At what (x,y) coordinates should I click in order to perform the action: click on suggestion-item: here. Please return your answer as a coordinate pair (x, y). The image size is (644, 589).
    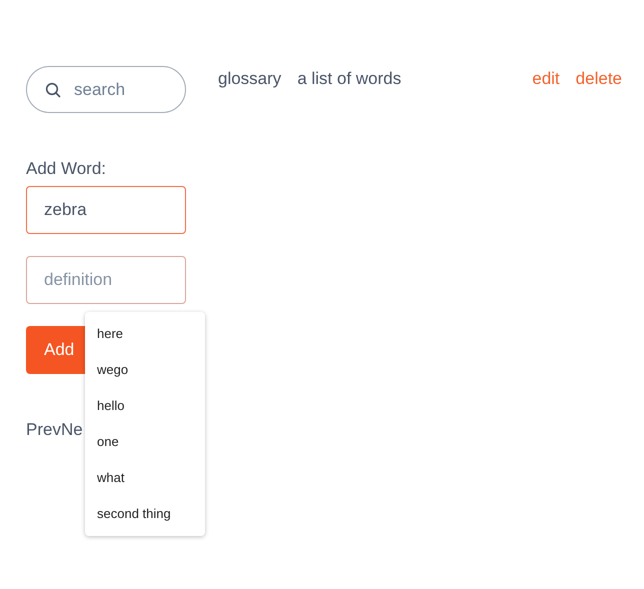
    Looking at the image, I should click on (145, 334).